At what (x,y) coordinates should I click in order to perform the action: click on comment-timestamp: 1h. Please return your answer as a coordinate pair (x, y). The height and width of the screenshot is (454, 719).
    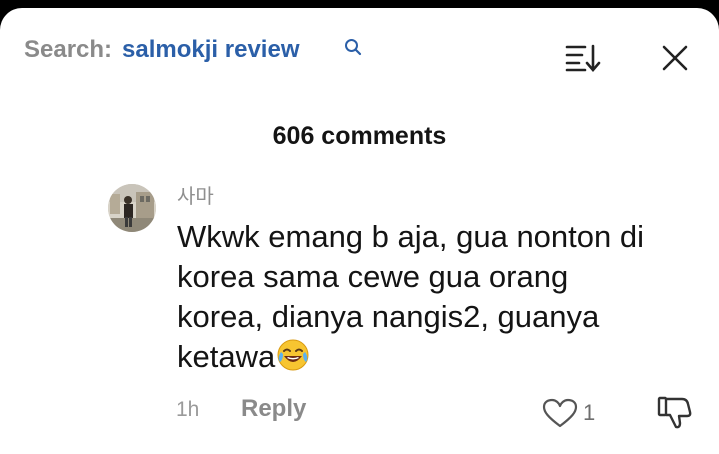
    Looking at the image, I should click on (188, 409).